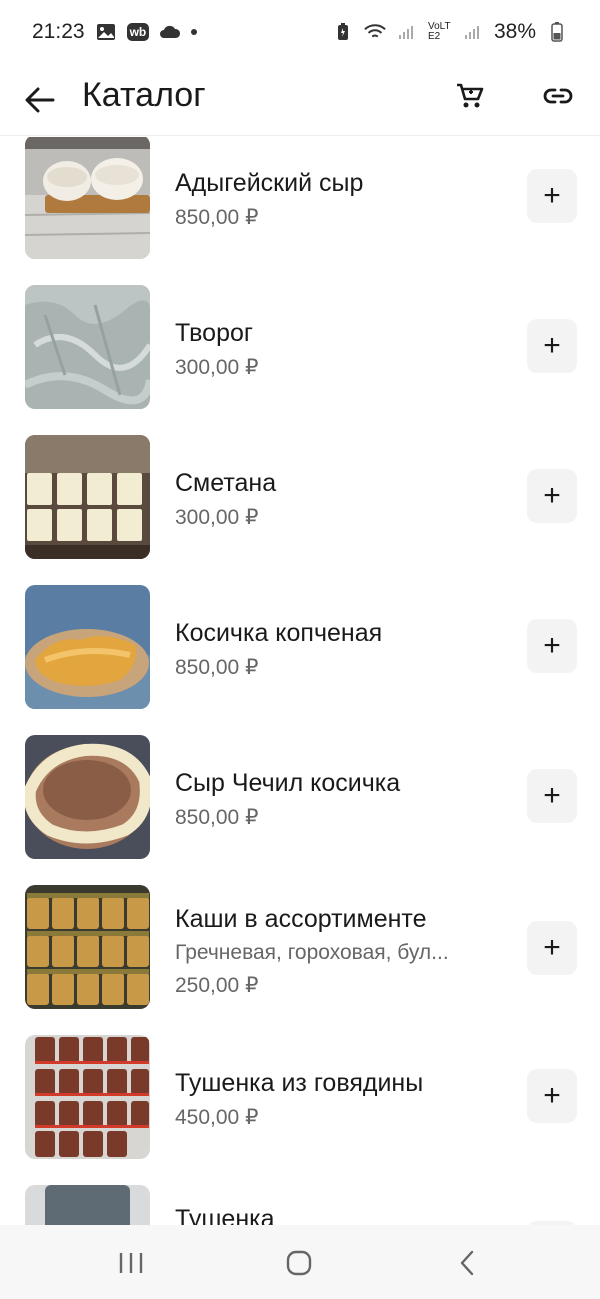 The width and height of the screenshot is (600, 1299). I want to click on list-item: Тушенка из говядины 450,00 ₽ +, so click(300, 1111).